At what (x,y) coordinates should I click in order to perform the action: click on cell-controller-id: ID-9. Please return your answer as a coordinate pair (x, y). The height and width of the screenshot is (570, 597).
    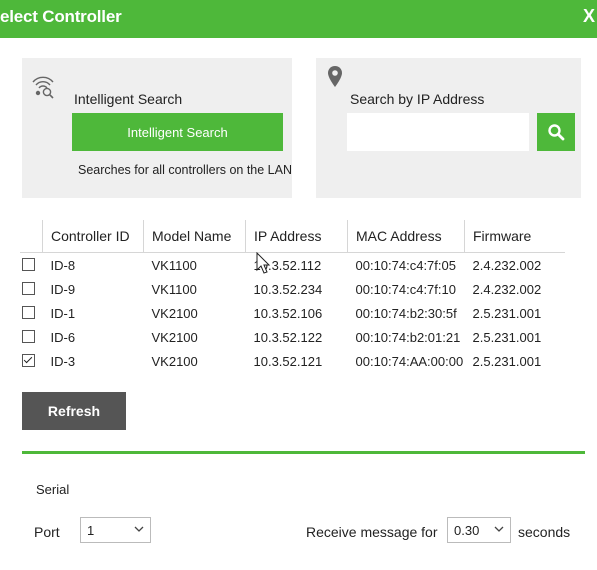
    Looking at the image, I should click on (63, 289).